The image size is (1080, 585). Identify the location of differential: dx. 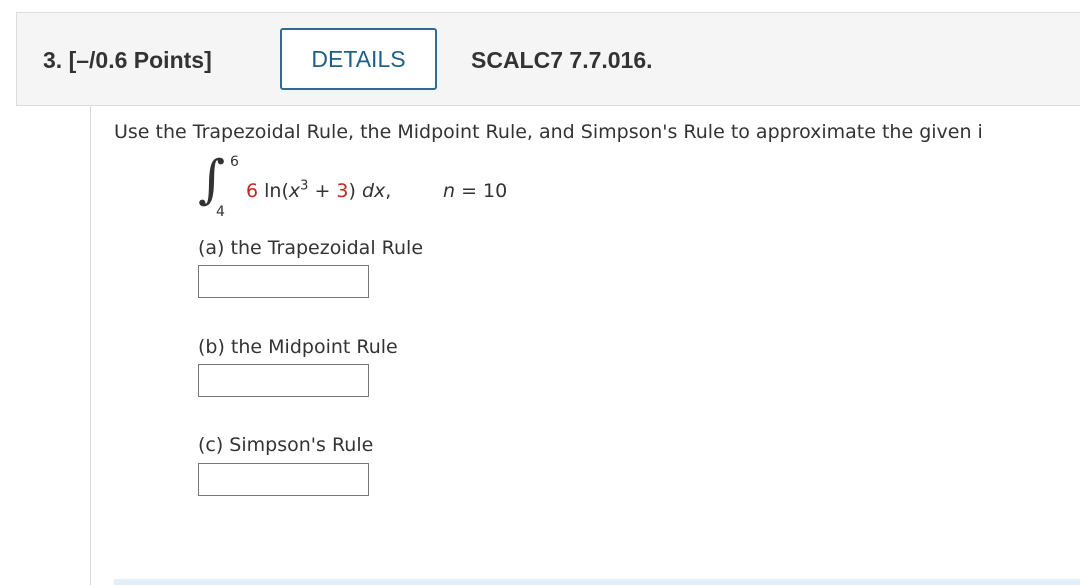
(373, 191).